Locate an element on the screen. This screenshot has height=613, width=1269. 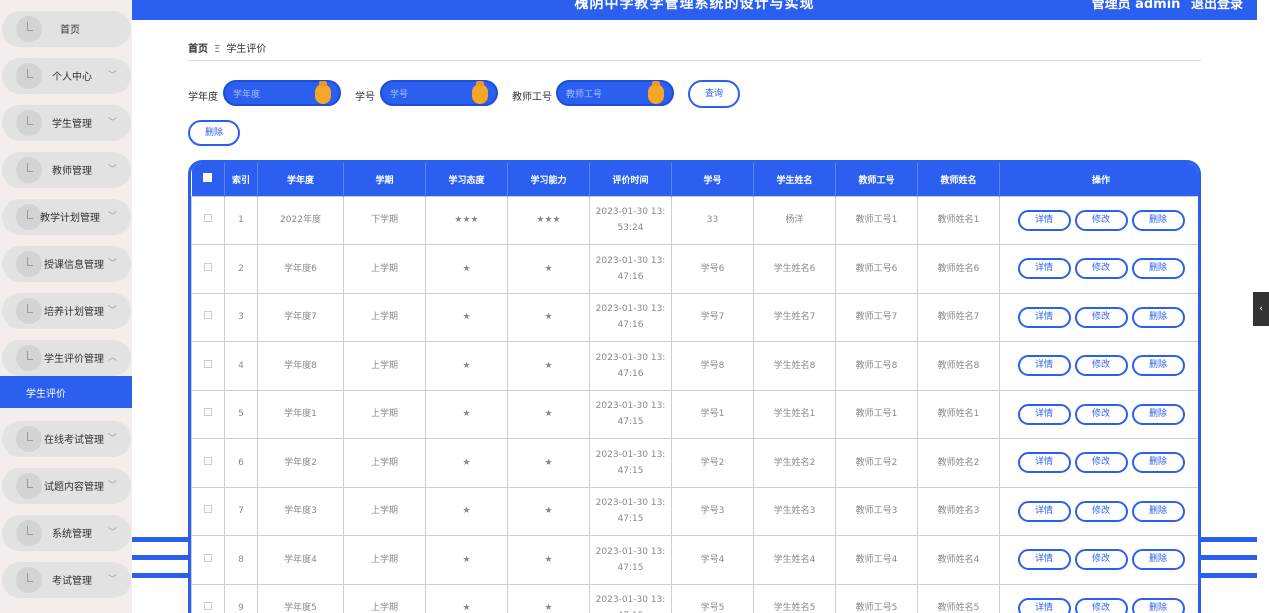
select-all-checkbox is located at coordinates (208, 178).